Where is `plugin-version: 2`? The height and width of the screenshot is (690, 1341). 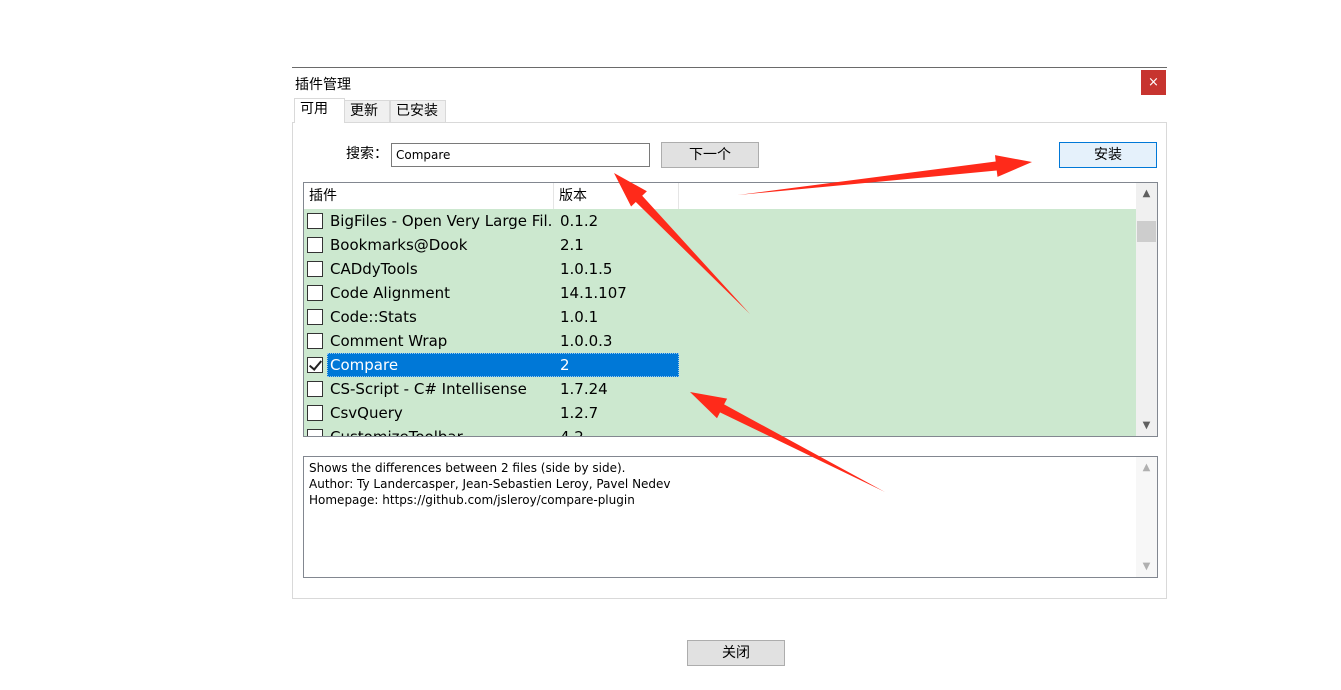
plugin-version: 2 is located at coordinates (565, 365).